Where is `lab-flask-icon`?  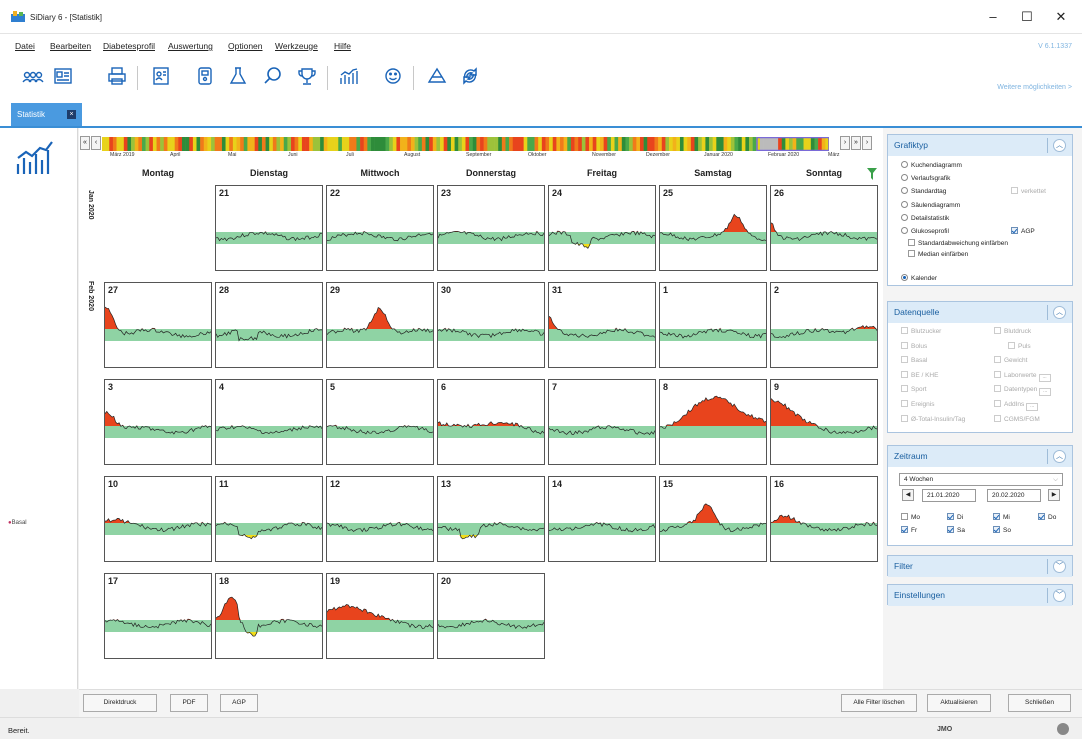
lab-flask-icon is located at coordinates (238, 78).